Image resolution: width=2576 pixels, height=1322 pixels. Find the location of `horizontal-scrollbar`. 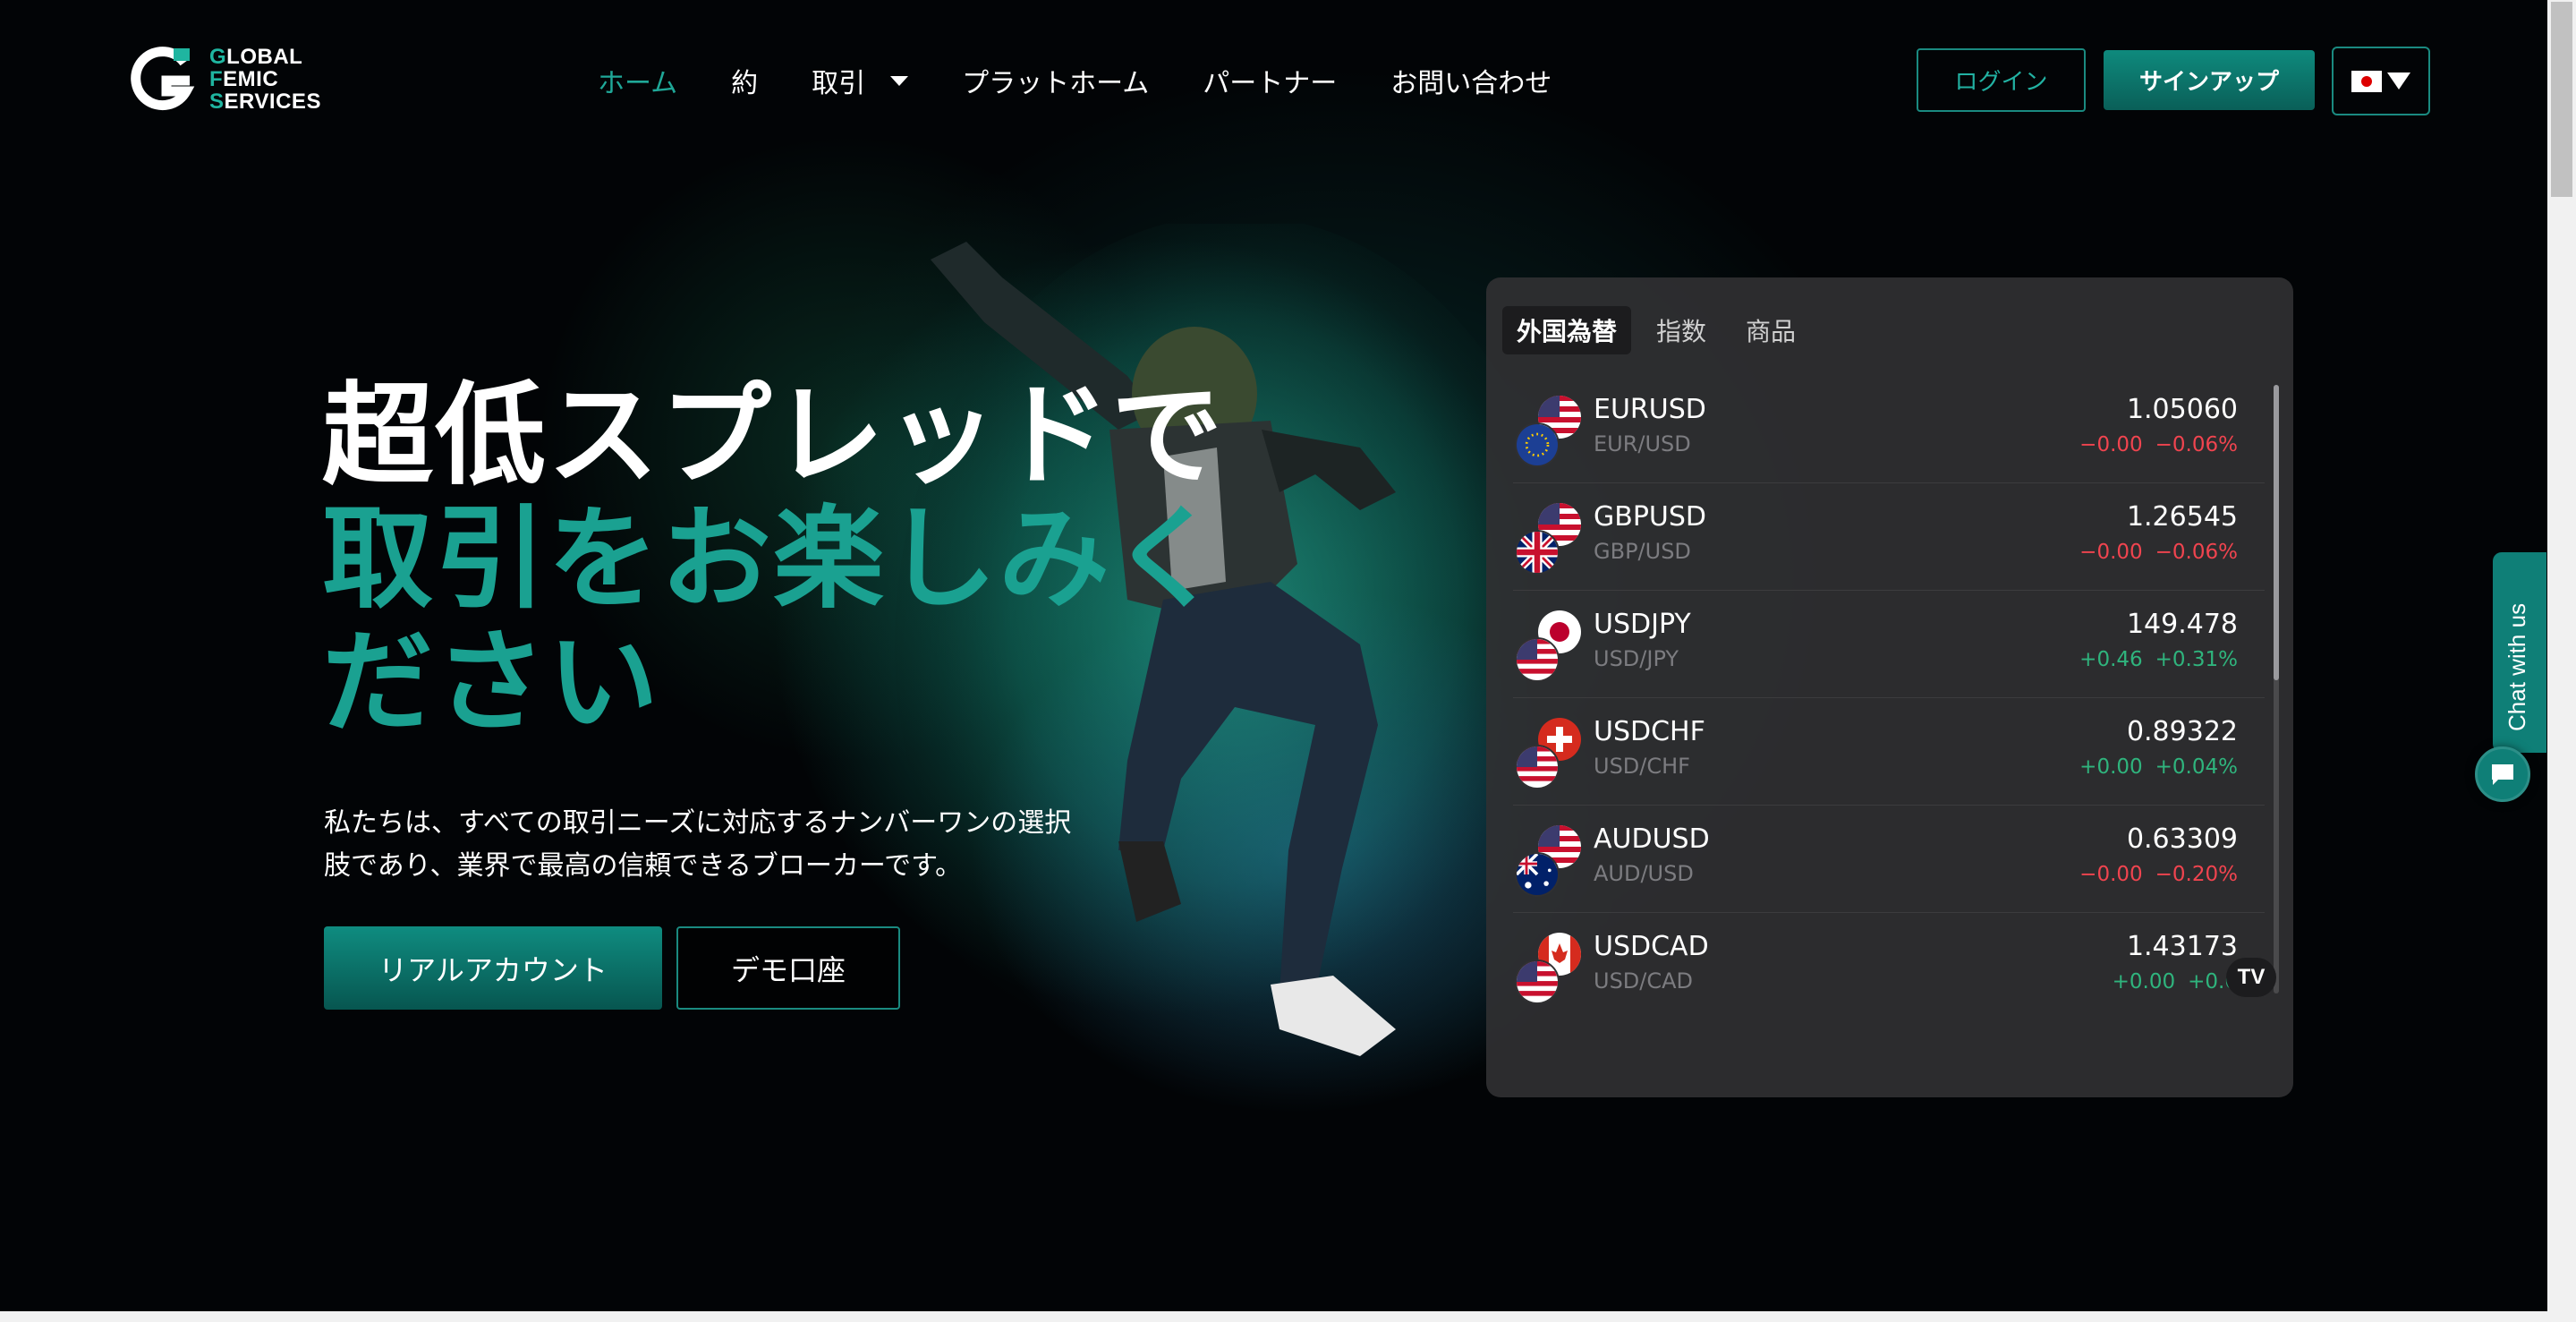

horizontal-scrollbar is located at coordinates (1288, 1317).